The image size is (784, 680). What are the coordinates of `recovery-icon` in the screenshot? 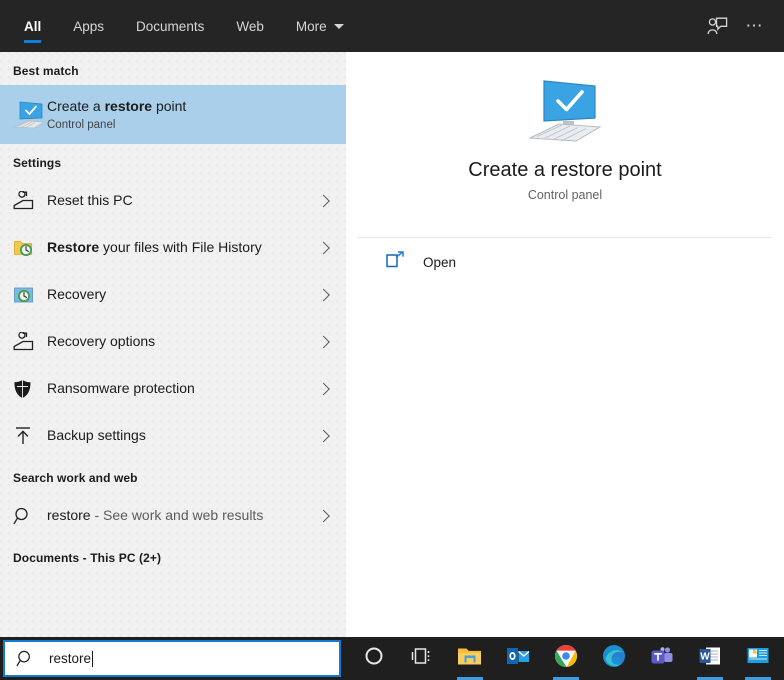 It's located at (30, 295).